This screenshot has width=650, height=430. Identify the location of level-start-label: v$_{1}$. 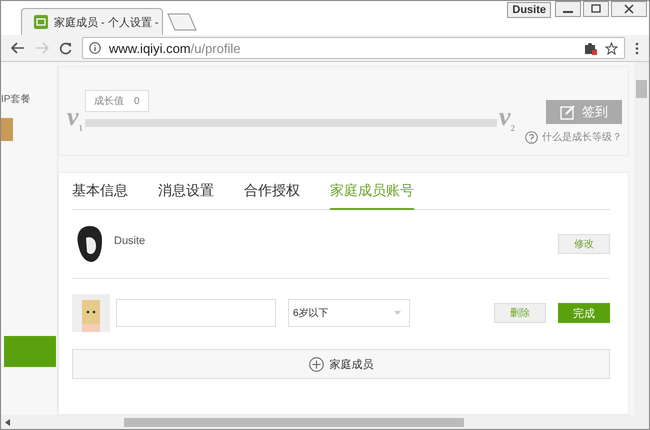
(75, 118).